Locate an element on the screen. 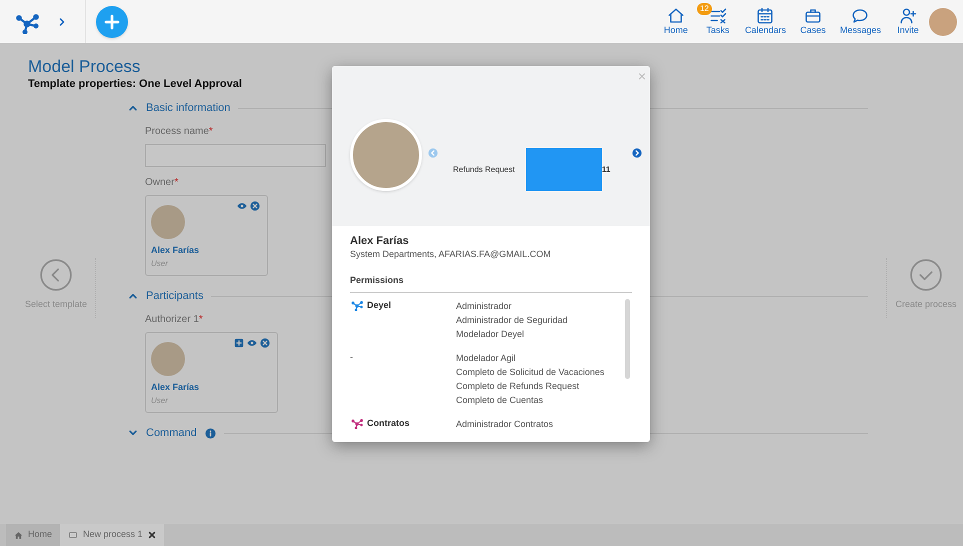 This screenshot has height=546, width=963. page-title: Model Process is located at coordinates (84, 67).